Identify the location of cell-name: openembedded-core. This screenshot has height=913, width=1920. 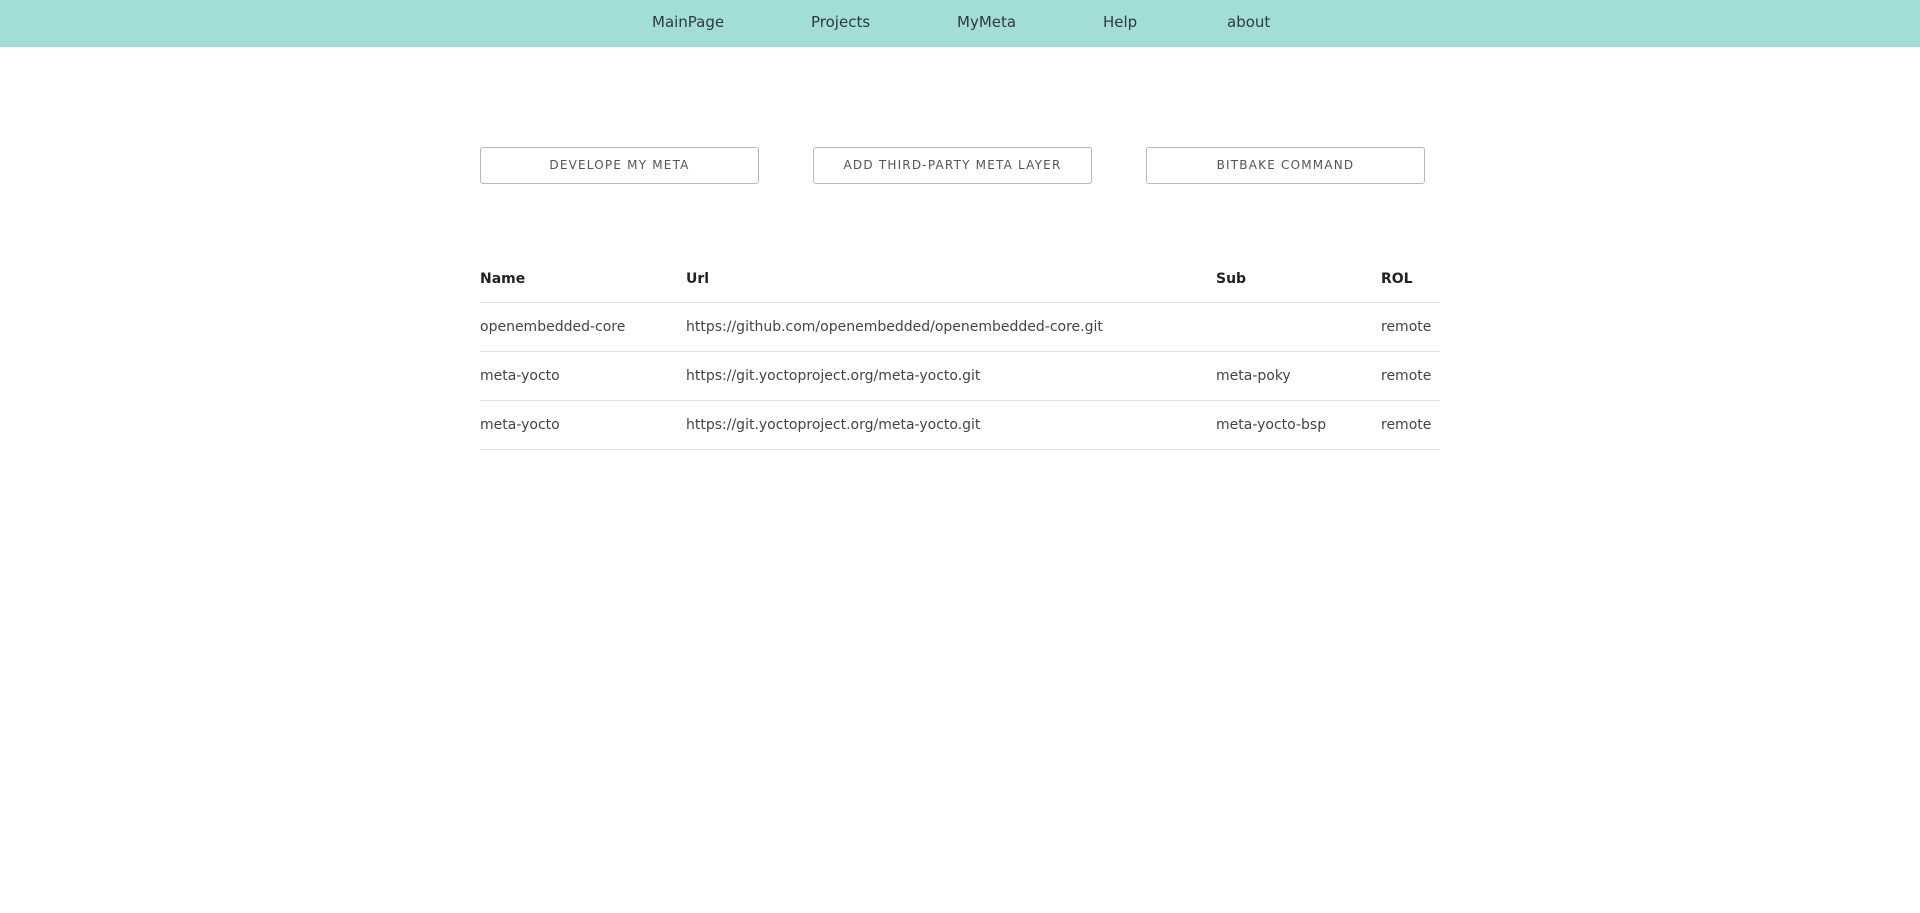
(583, 327).